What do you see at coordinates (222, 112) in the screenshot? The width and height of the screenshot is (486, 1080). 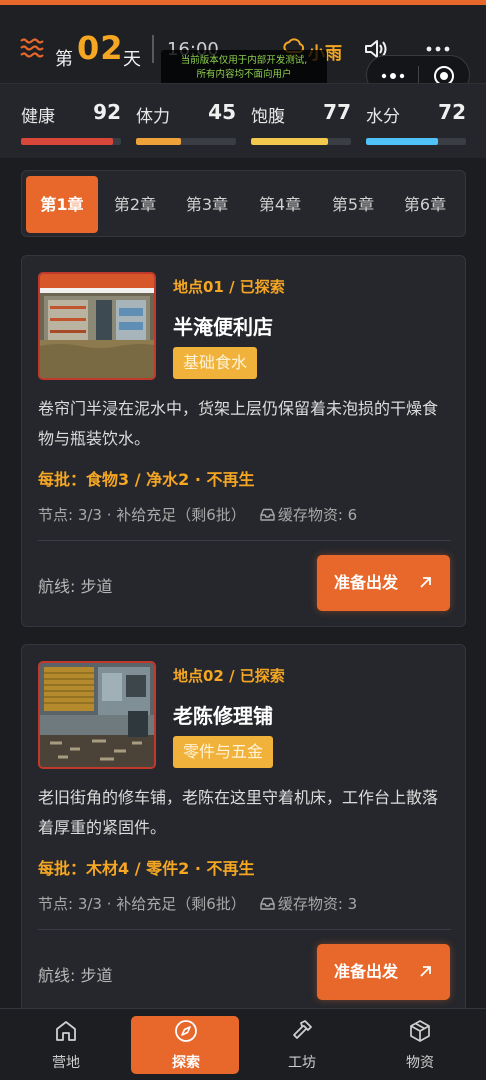 I see `stat-value: 45` at bounding box center [222, 112].